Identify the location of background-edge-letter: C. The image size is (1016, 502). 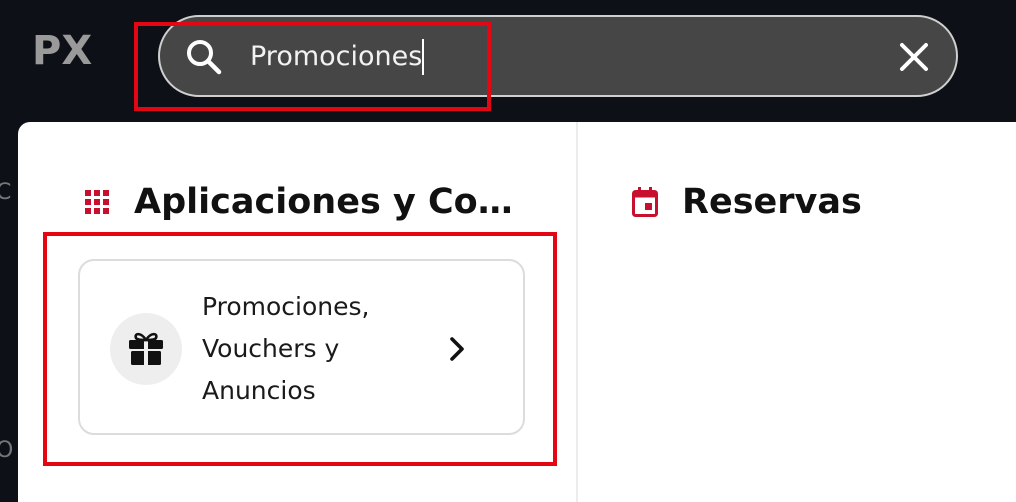
(6, 192).